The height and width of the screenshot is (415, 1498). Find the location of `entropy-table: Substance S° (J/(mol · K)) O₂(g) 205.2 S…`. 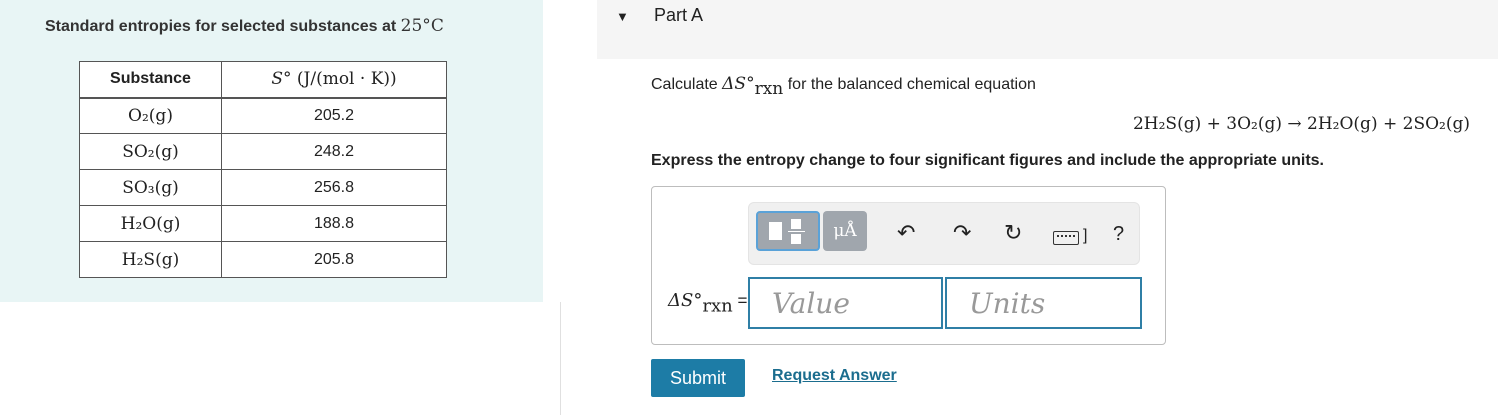

entropy-table: Substance S° (J/(mol · K)) O₂(g) 205.2 S… is located at coordinates (263, 169).